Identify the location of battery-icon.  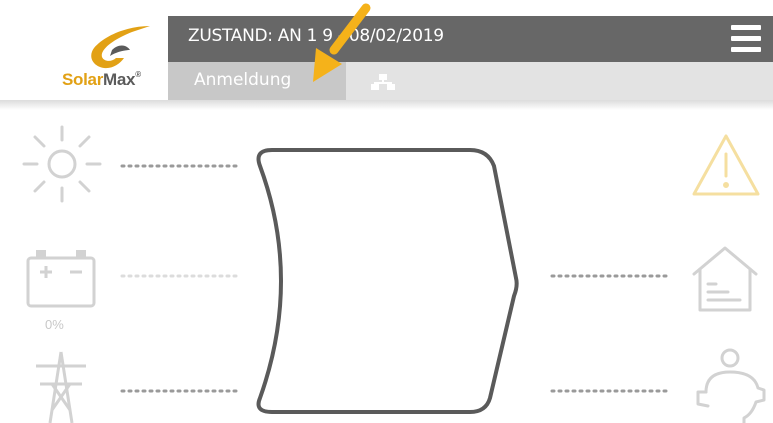
(61, 279).